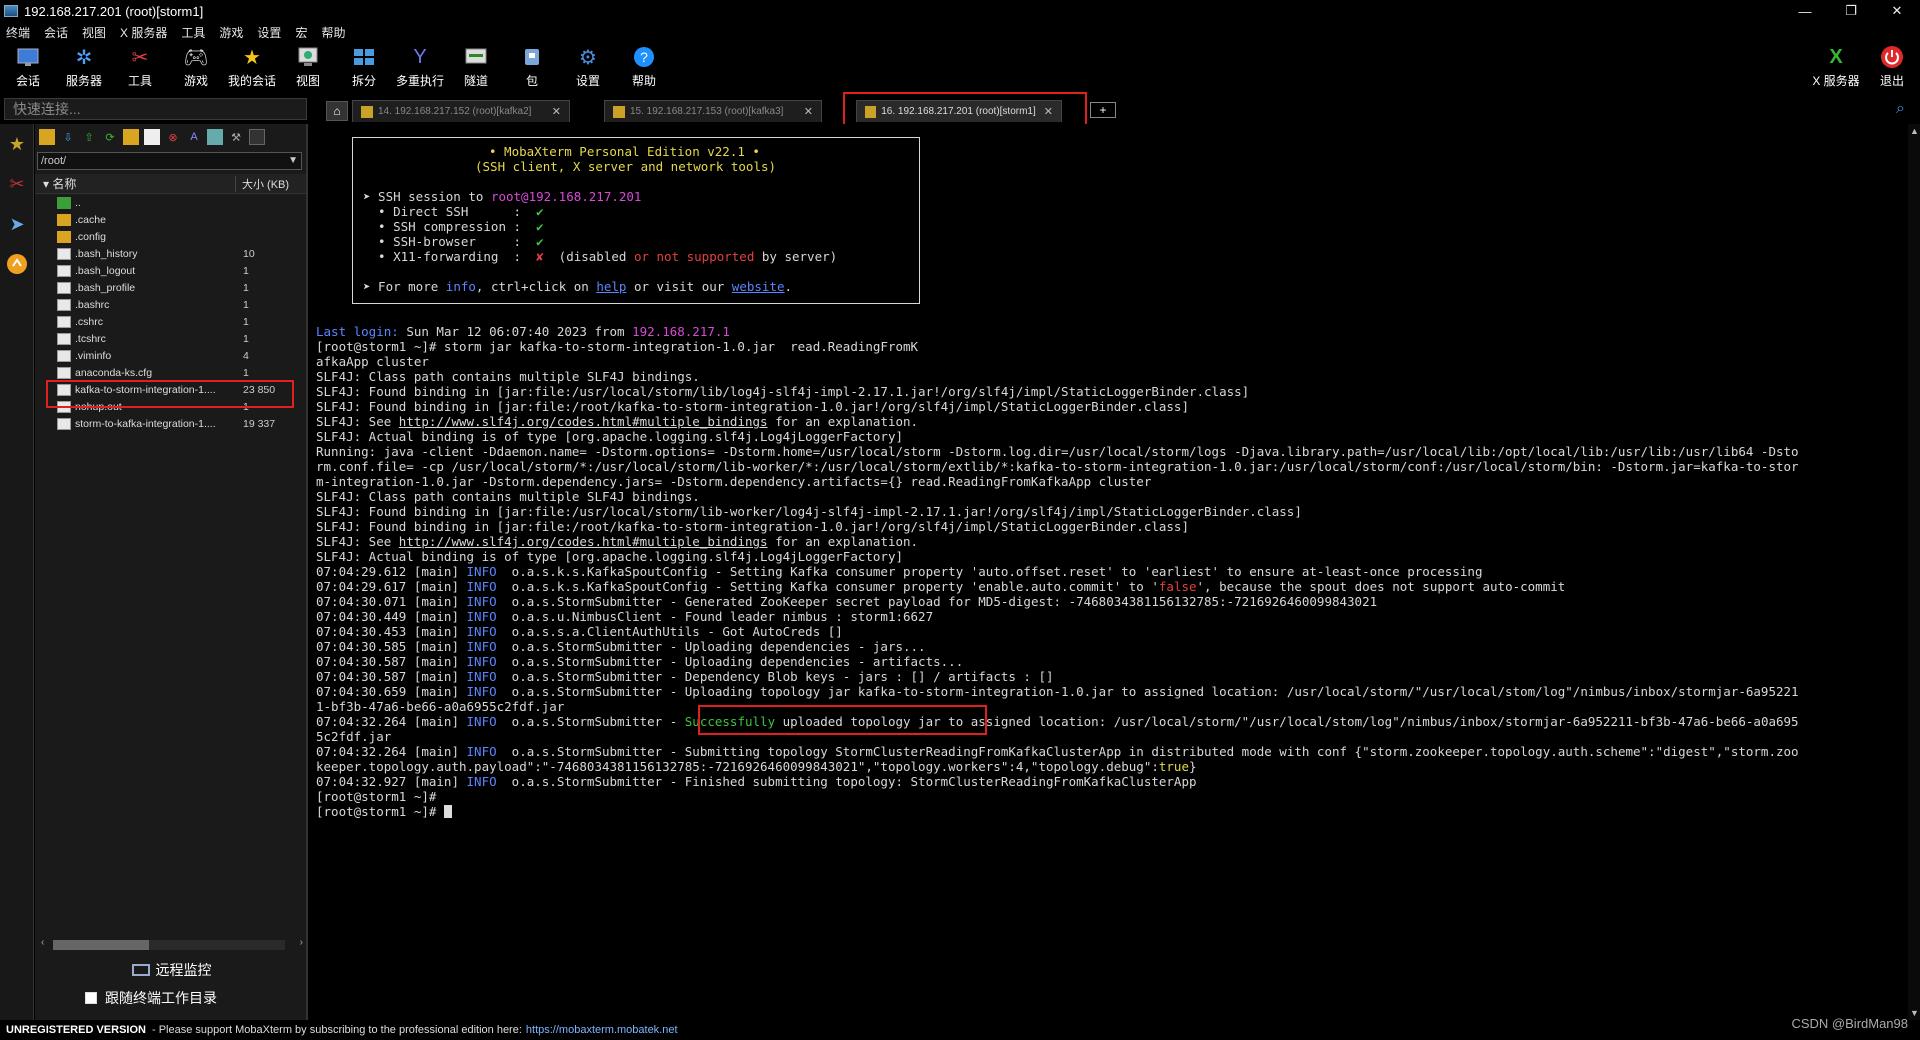 The image size is (1920, 1040). Describe the element at coordinates (1851, 11) in the screenshot. I see `restore-button: ❐` at that location.